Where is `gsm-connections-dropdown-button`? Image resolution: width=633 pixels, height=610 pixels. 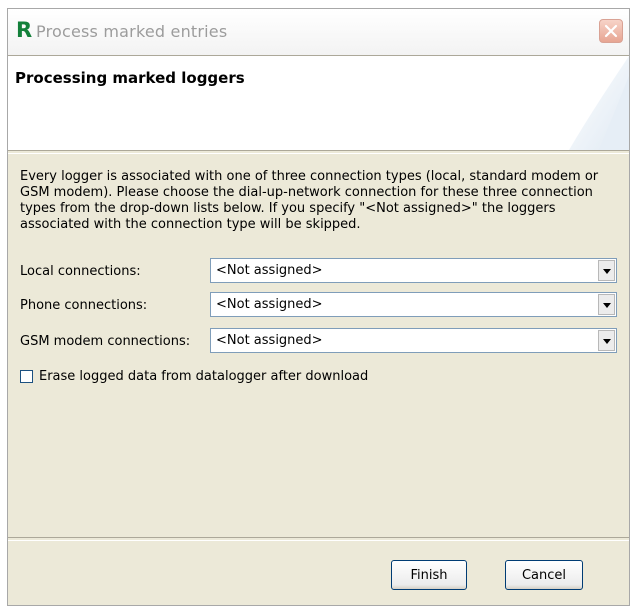 gsm-connections-dropdown-button is located at coordinates (606, 340).